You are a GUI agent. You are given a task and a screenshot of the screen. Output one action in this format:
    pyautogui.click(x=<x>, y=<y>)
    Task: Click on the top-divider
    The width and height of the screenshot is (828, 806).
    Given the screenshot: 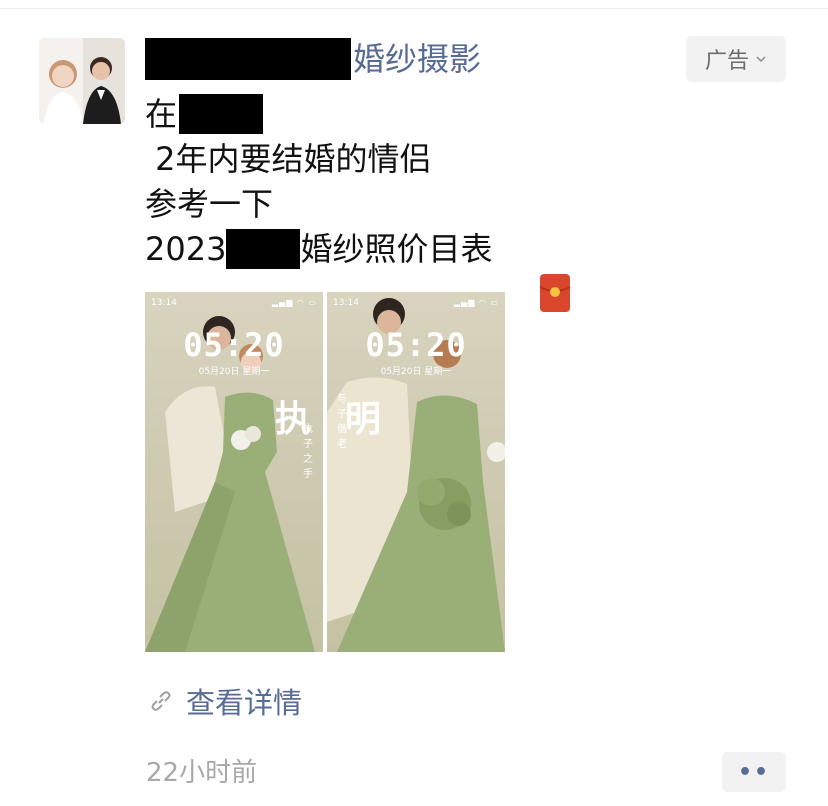 What is the action you would take?
    pyautogui.click(x=414, y=8)
    